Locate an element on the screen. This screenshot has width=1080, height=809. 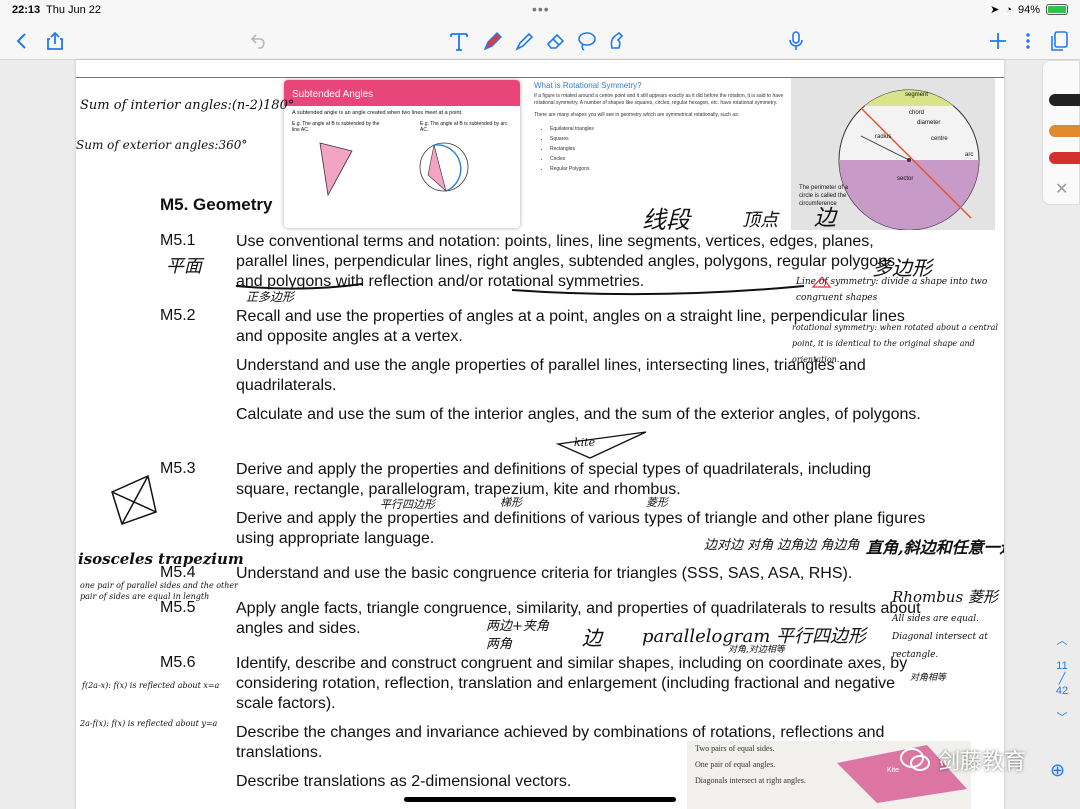
hw-edge: 边 is located at coordinates (825, 218).